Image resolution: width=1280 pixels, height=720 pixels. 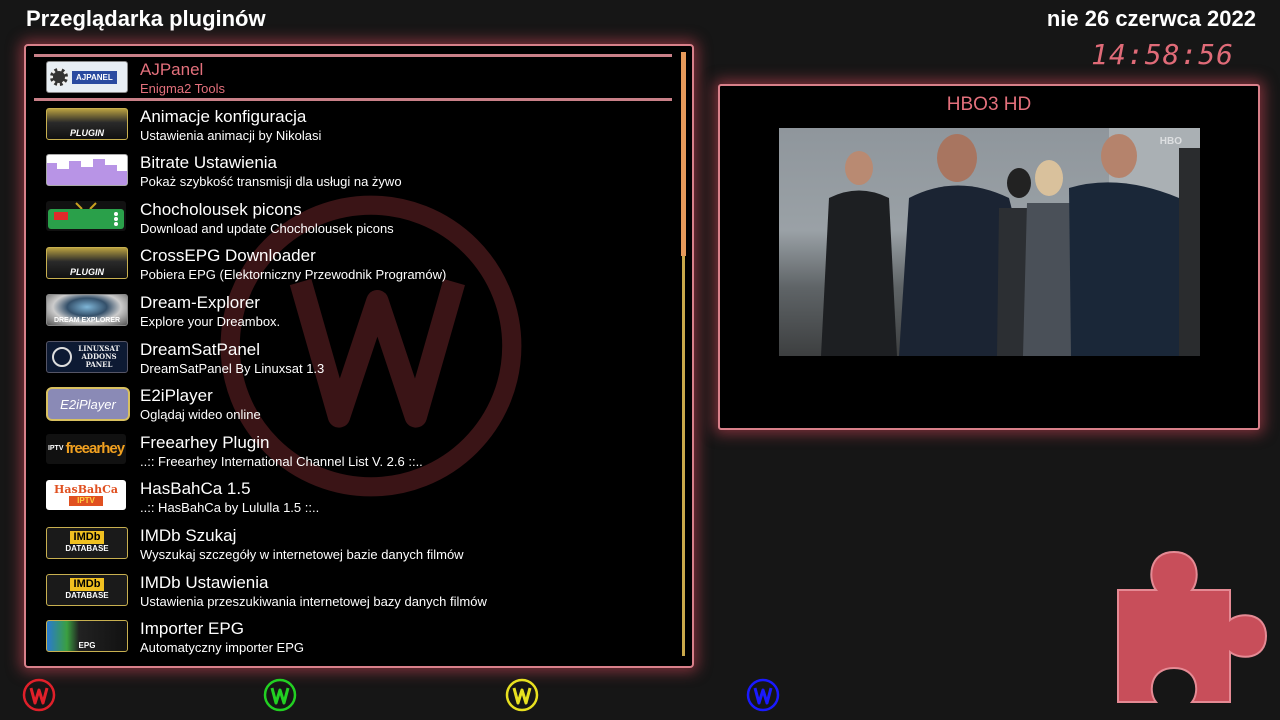 I want to click on plugin-name: Freearhey Plugin, so click(x=205, y=442).